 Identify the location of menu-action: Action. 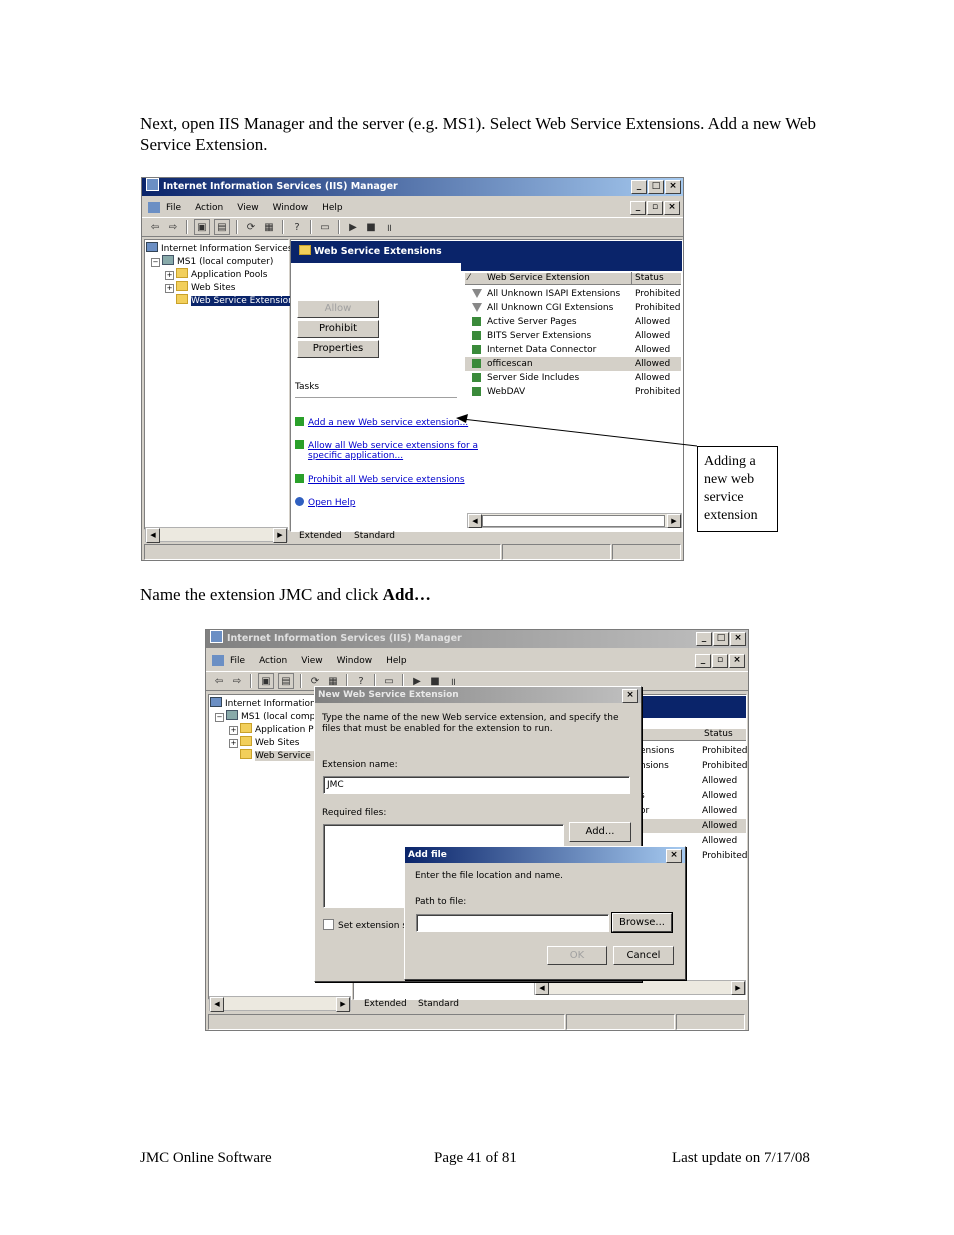
(273, 661).